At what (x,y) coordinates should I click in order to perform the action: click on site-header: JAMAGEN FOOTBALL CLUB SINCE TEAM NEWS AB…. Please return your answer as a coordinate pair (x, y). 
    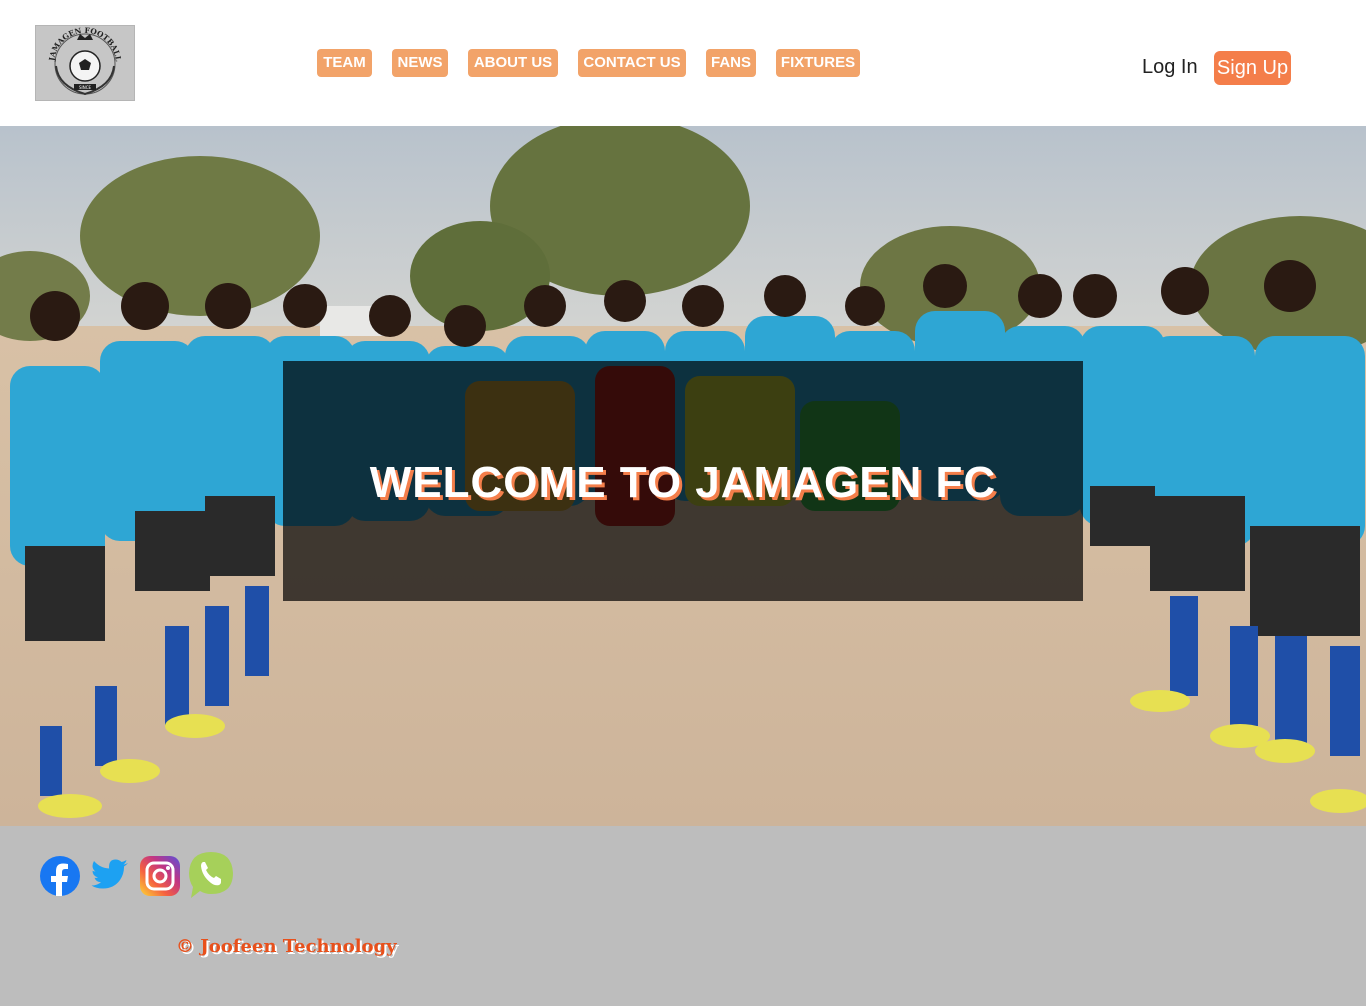
    Looking at the image, I should click on (683, 63).